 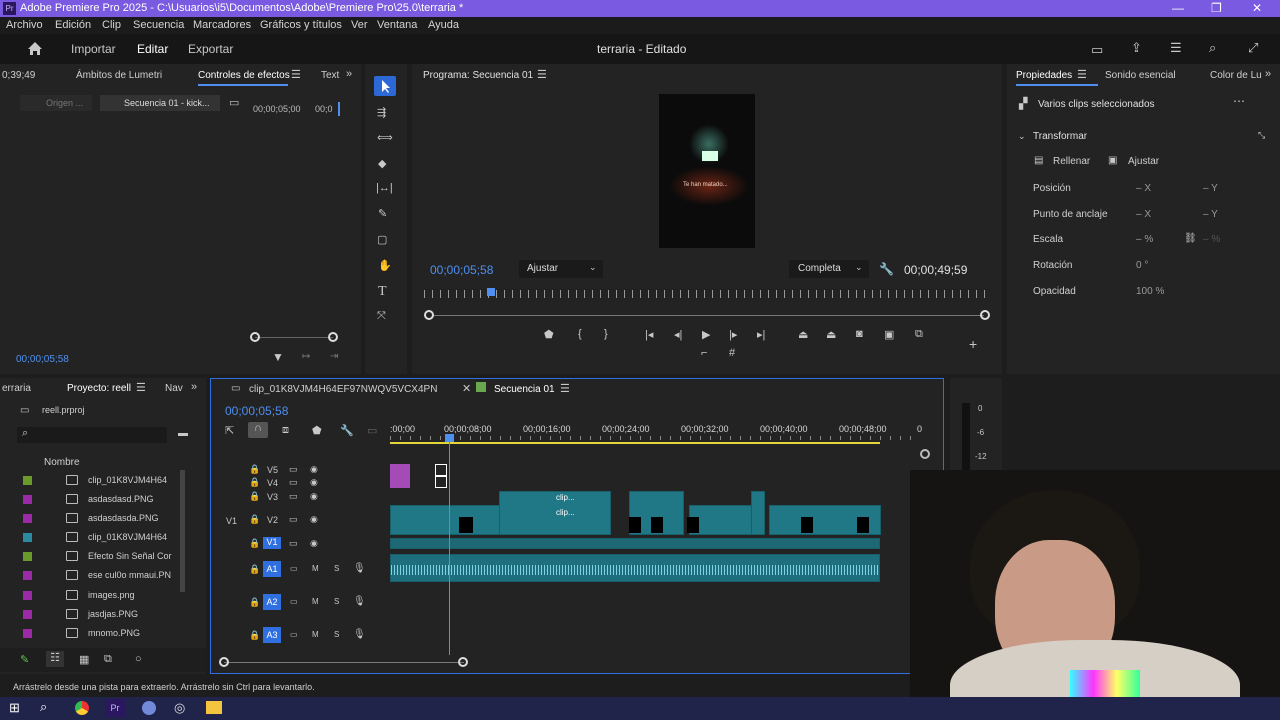 I want to click on mark-out-icon: }, so click(x=606, y=334).